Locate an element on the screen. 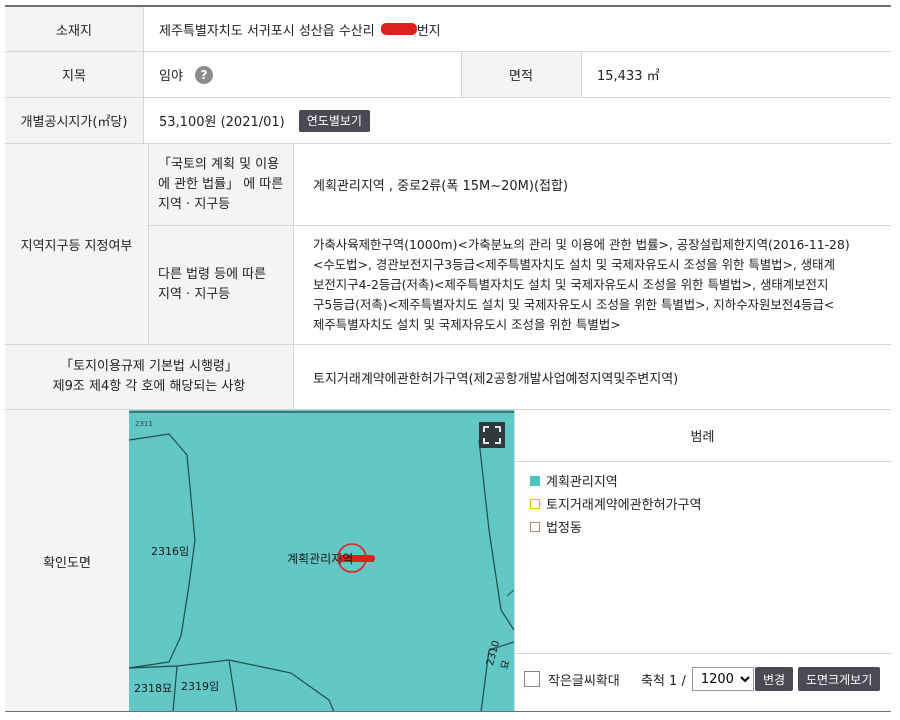  national-law-value: 계획관리지역 , 중로2류(폭 15M~20M)(접합) is located at coordinates (441, 186).